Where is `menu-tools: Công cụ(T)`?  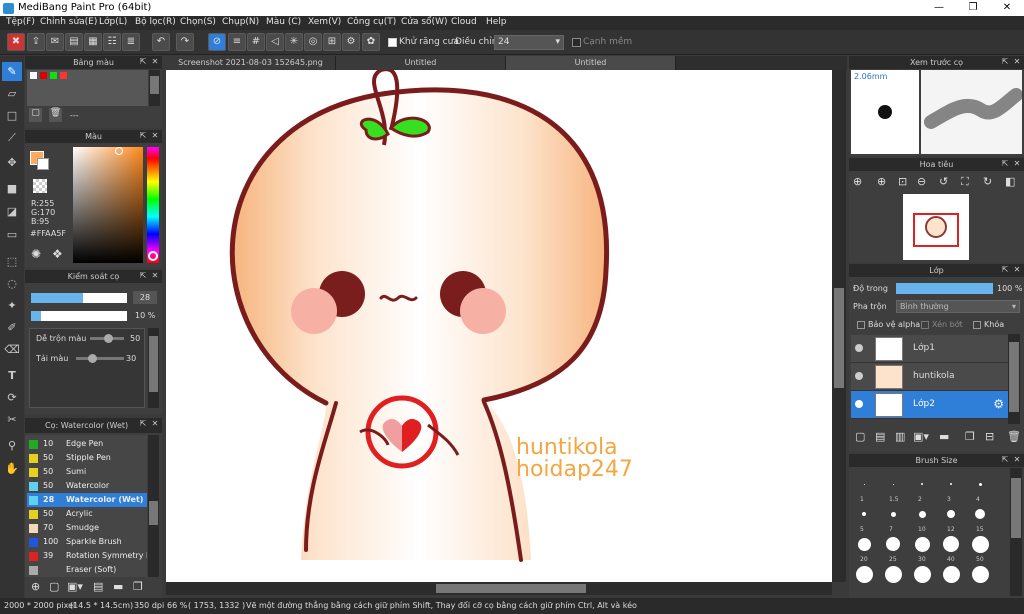 menu-tools: Công cụ(T) is located at coordinates (371, 22).